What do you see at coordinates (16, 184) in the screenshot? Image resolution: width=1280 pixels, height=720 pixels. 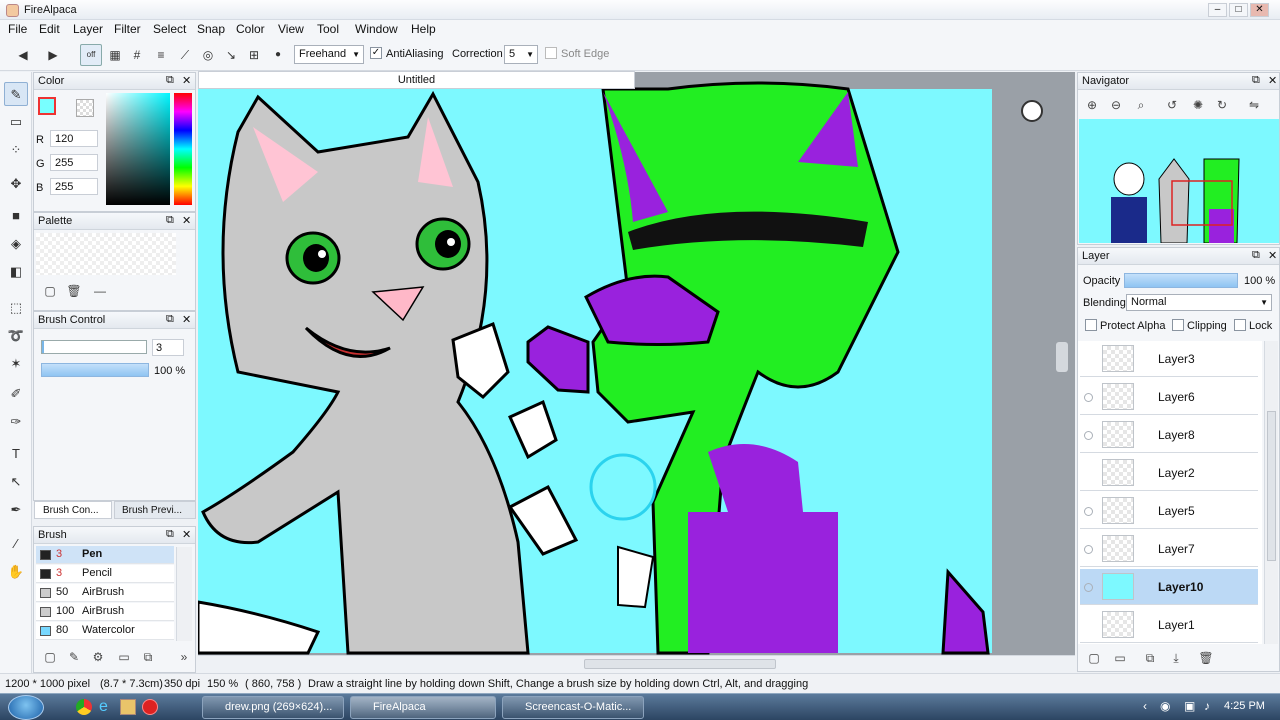 I see `move-tool-icon: ✥` at bounding box center [16, 184].